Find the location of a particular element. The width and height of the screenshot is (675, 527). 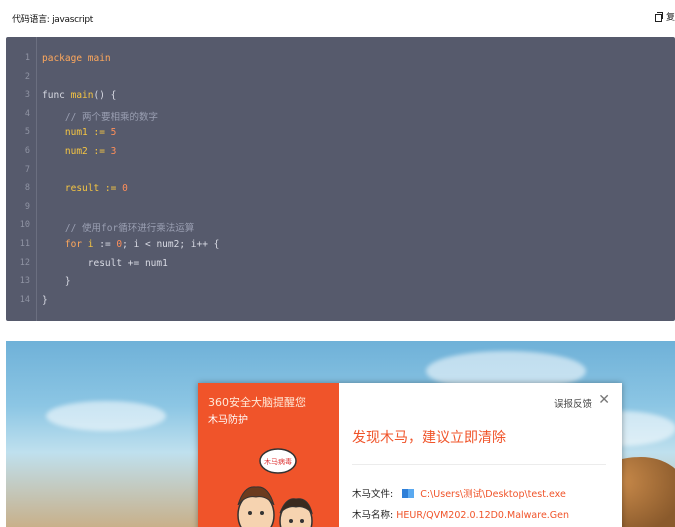

line-number: 13 is located at coordinates (24, 281).